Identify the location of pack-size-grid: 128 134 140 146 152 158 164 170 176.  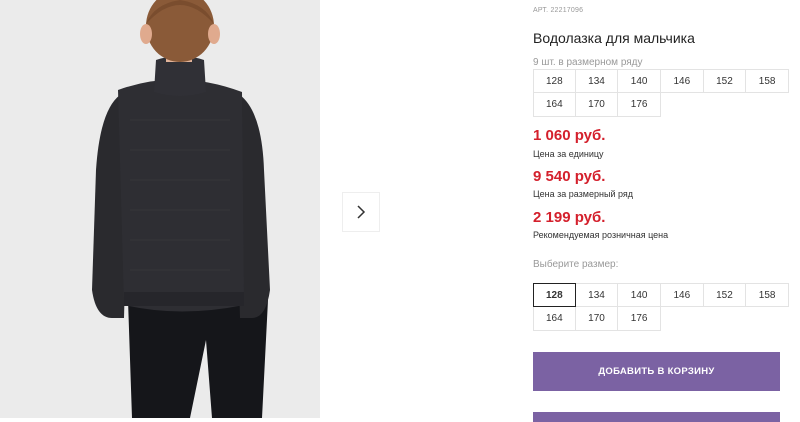
(661, 93).